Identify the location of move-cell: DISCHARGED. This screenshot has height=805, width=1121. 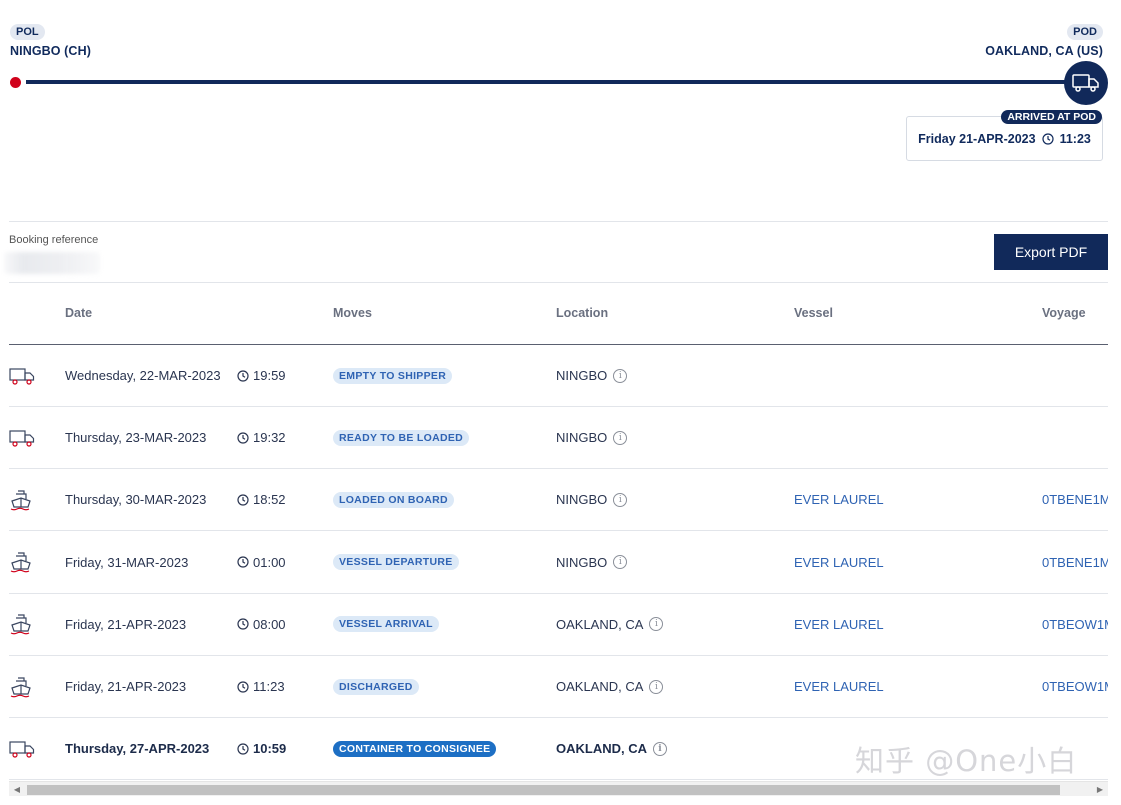
(376, 686).